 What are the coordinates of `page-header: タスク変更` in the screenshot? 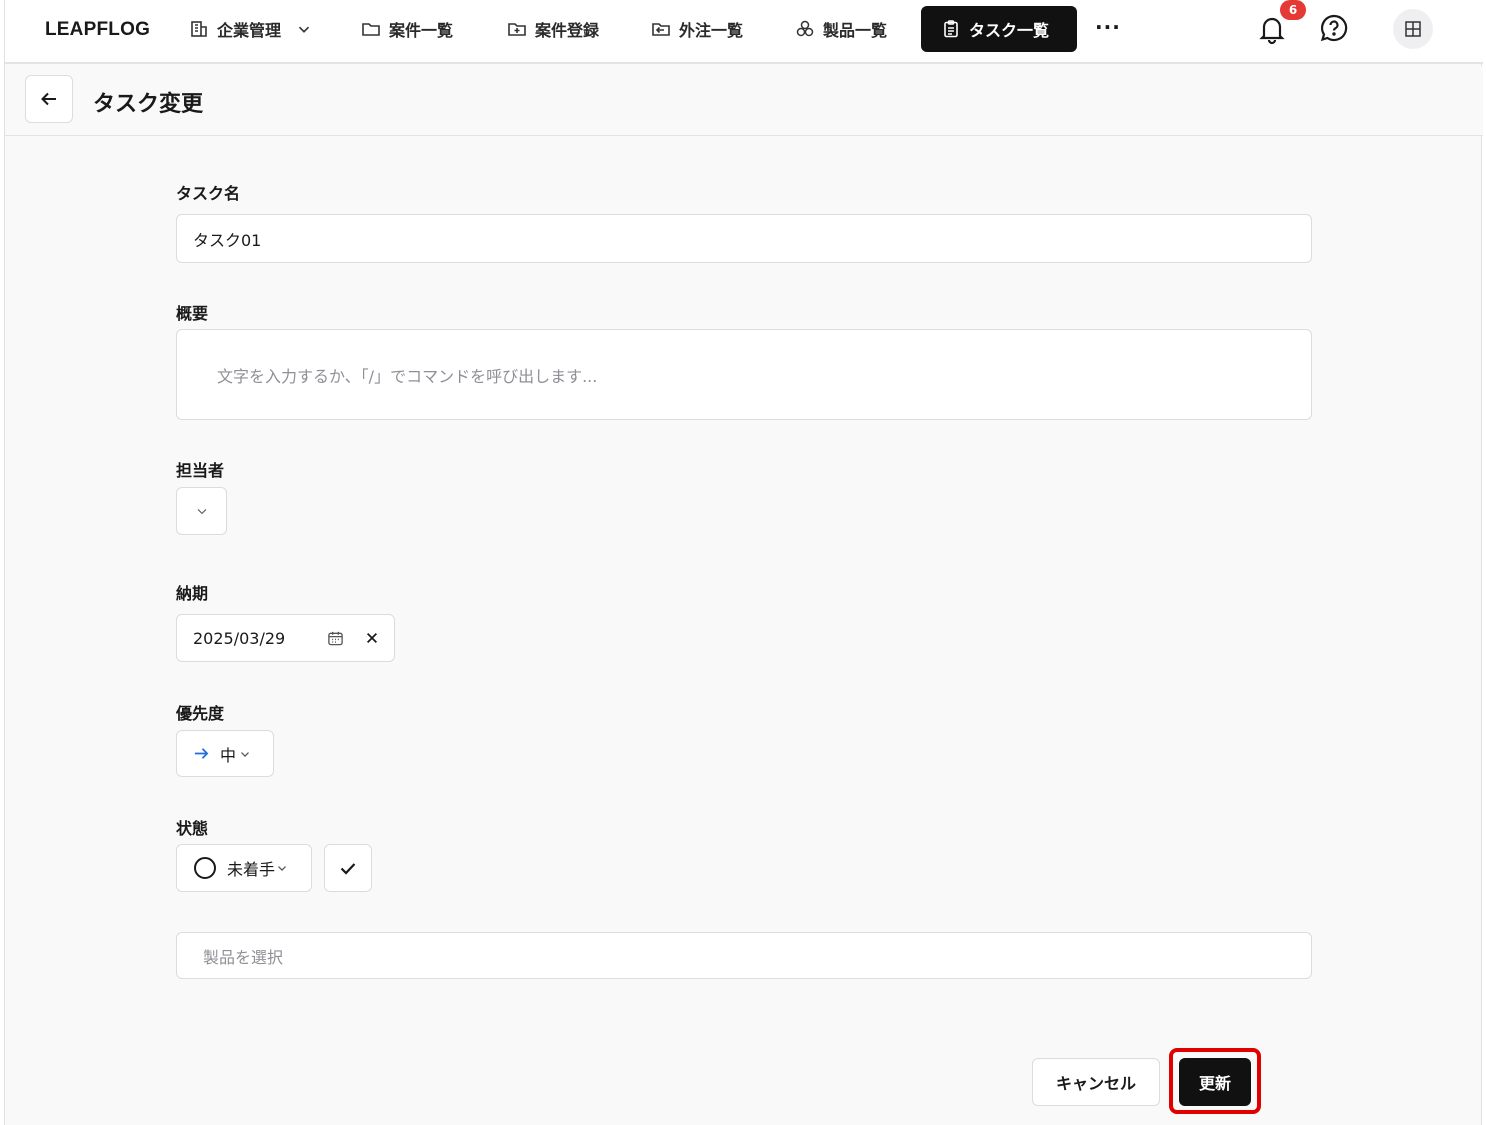 It's located at (744, 101).